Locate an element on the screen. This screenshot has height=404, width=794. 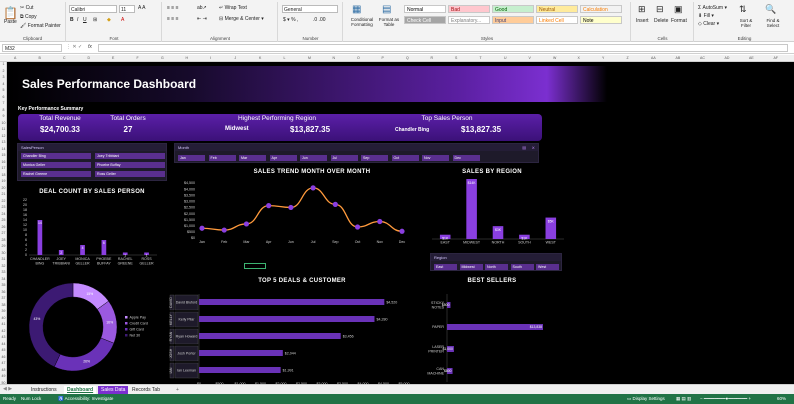
column-header: G is located at coordinates (162, 58).